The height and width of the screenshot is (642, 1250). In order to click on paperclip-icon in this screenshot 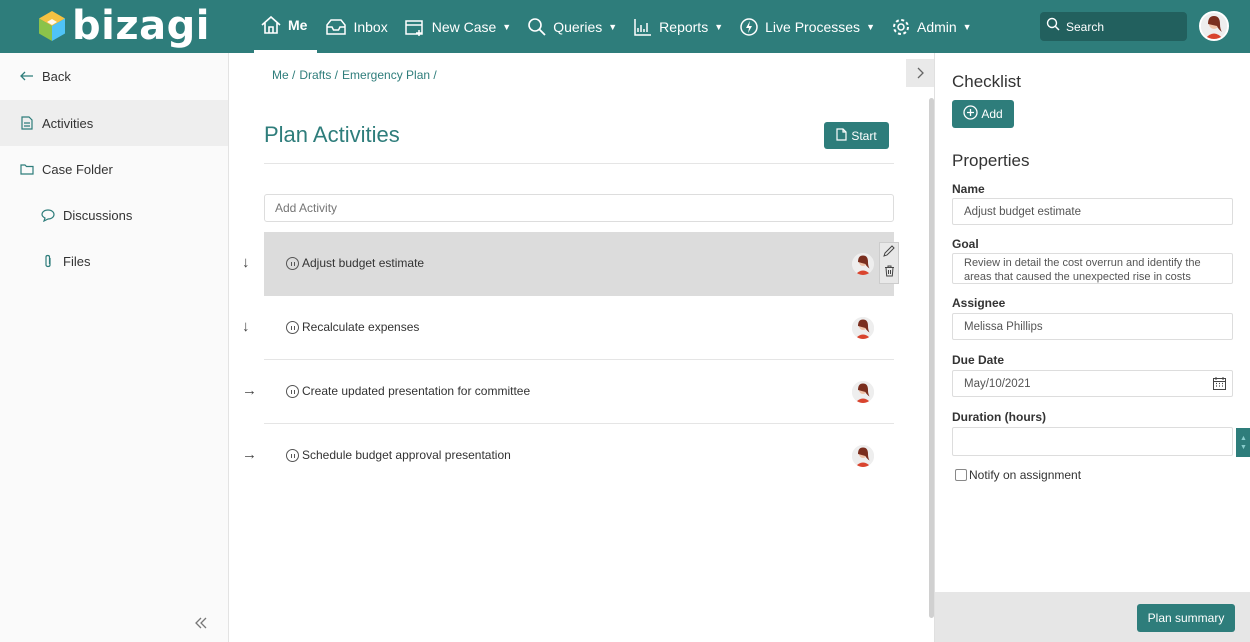, I will do `click(48, 261)`.